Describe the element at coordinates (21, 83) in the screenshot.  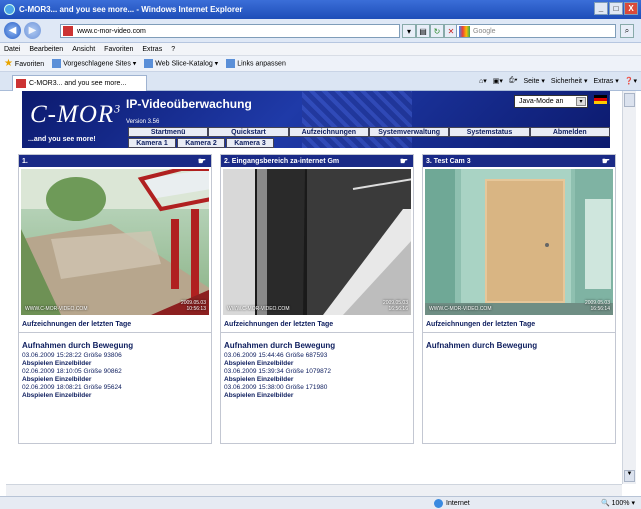
I see `tab-favicon` at that location.